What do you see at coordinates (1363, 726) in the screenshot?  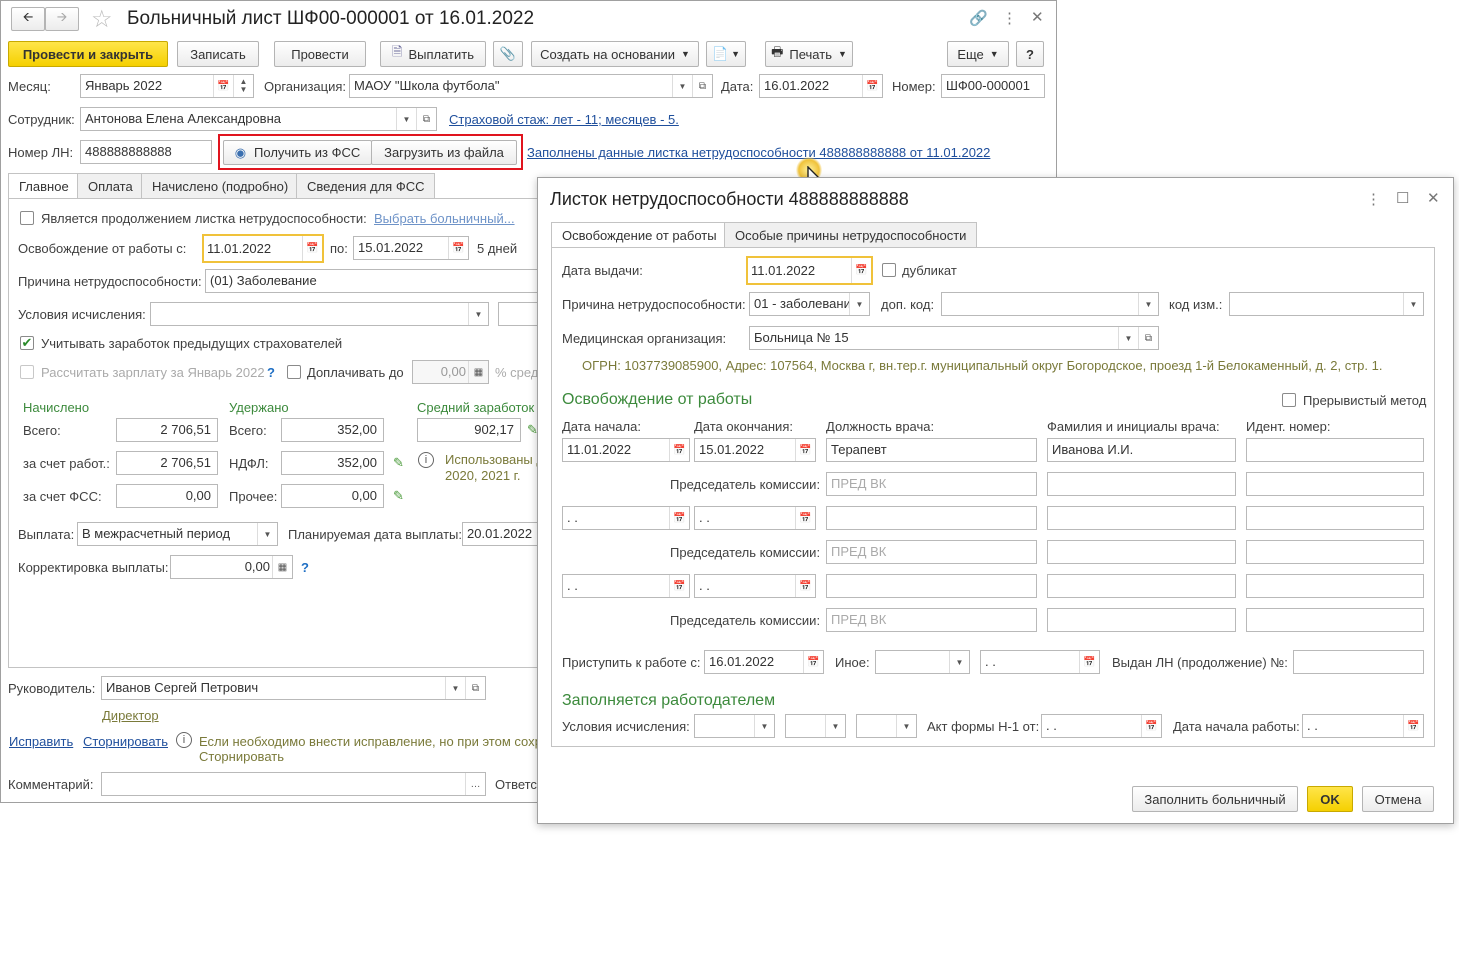 I see `job-start-field: . . 📅` at bounding box center [1363, 726].